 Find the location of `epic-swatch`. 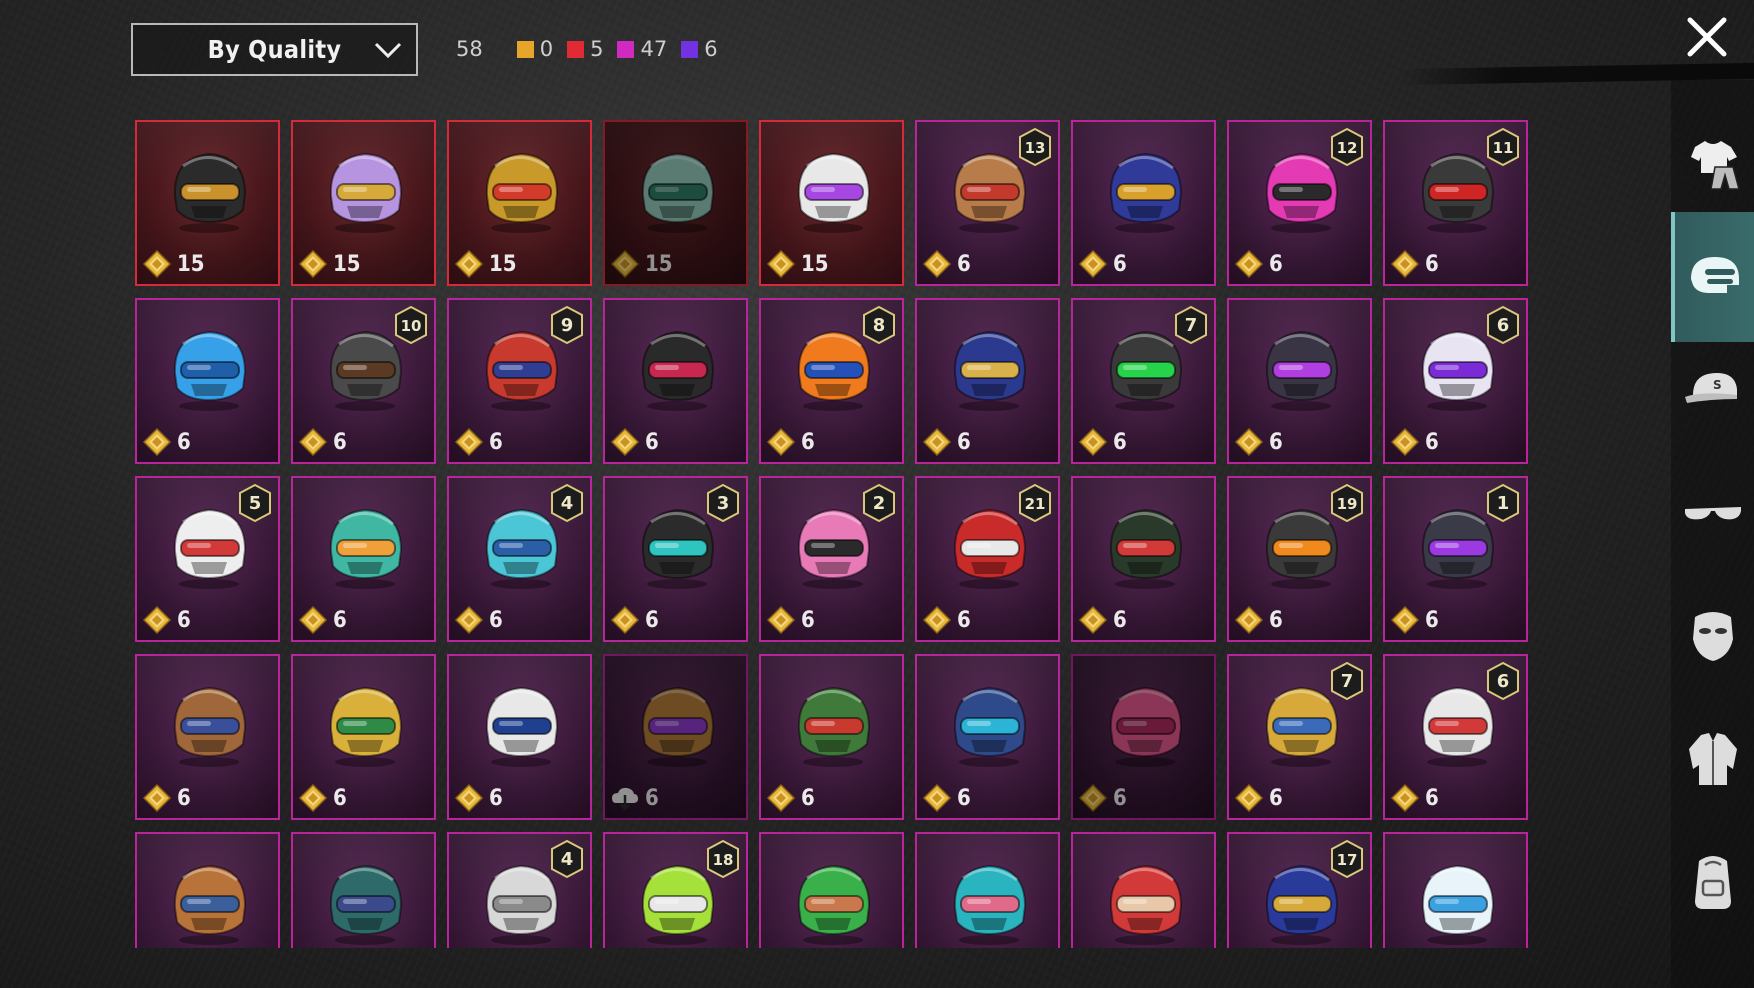

epic-swatch is located at coordinates (626, 49).